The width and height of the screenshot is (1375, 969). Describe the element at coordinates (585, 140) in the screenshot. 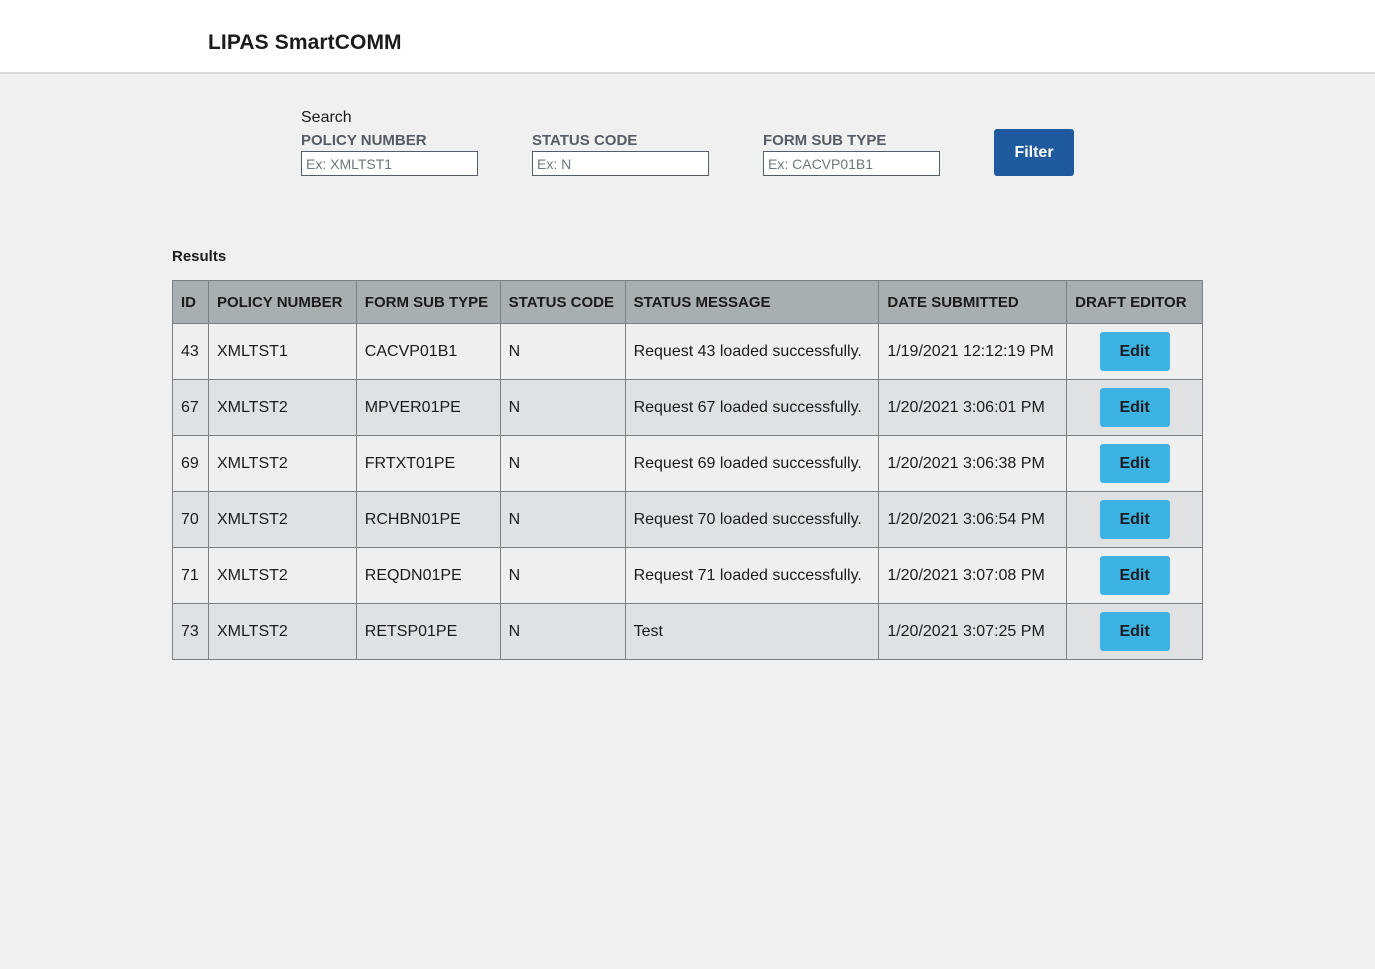

I see `status-code-label: STATUS CODE` at that location.